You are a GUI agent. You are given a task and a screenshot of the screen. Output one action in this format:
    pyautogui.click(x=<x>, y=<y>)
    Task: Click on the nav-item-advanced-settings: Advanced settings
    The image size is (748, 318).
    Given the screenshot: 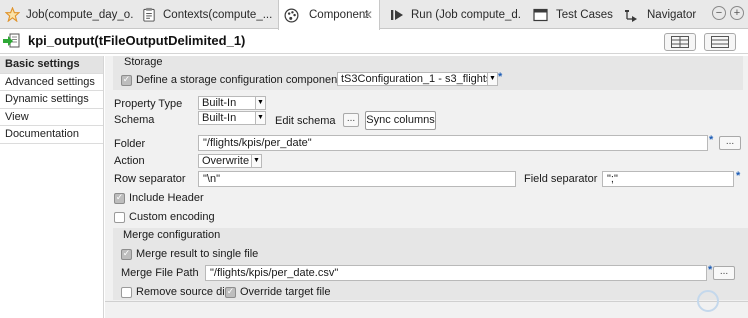 What is the action you would take?
    pyautogui.click(x=51, y=82)
    